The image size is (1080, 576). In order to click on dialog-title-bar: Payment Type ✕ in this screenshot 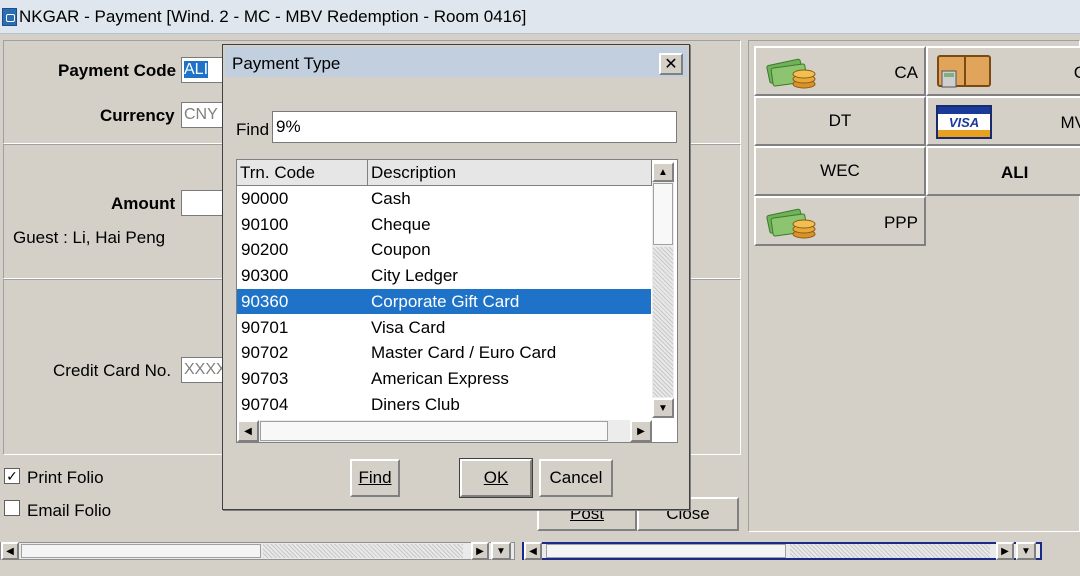, I will do `click(456, 62)`.